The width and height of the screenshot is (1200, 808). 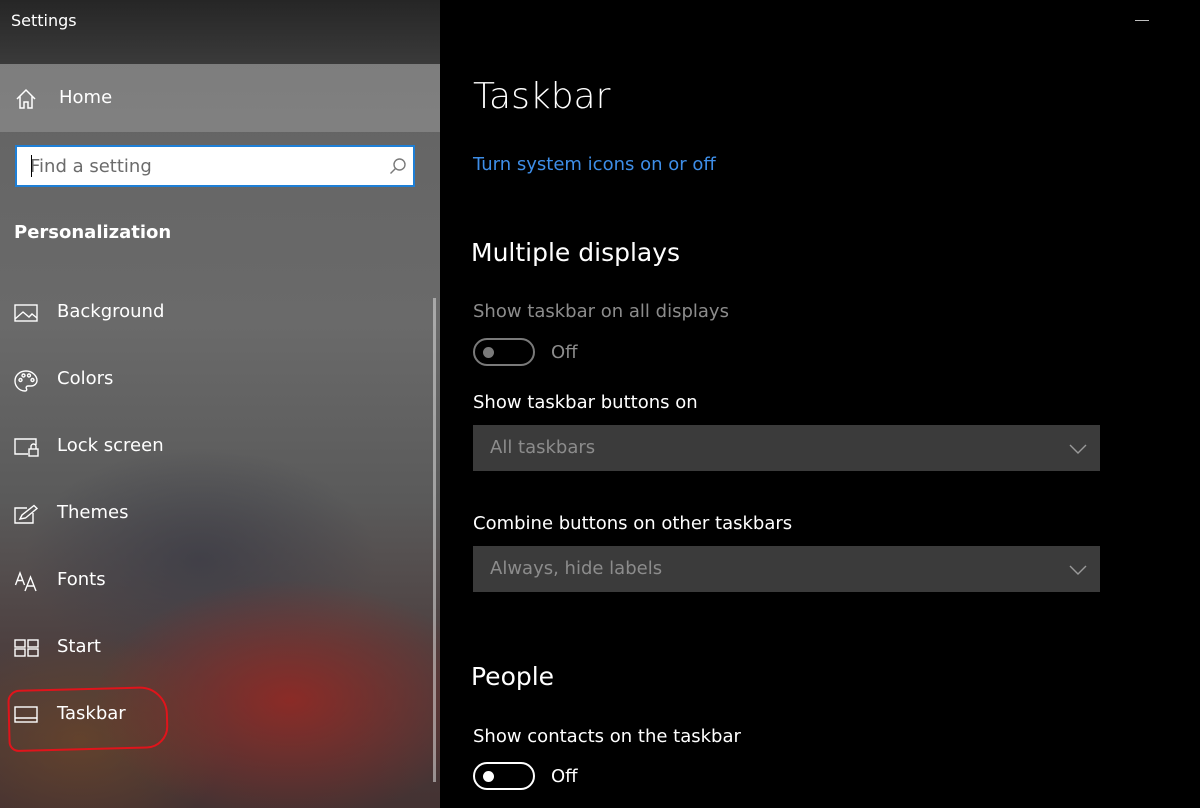 What do you see at coordinates (197, 166) in the screenshot?
I see `search-input` at bounding box center [197, 166].